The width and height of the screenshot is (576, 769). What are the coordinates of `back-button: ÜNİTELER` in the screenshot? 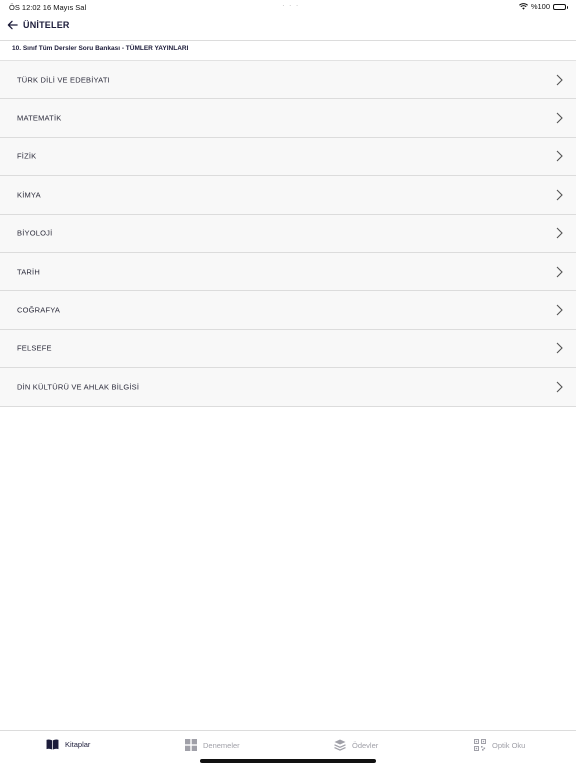 It's located at (38, 25).